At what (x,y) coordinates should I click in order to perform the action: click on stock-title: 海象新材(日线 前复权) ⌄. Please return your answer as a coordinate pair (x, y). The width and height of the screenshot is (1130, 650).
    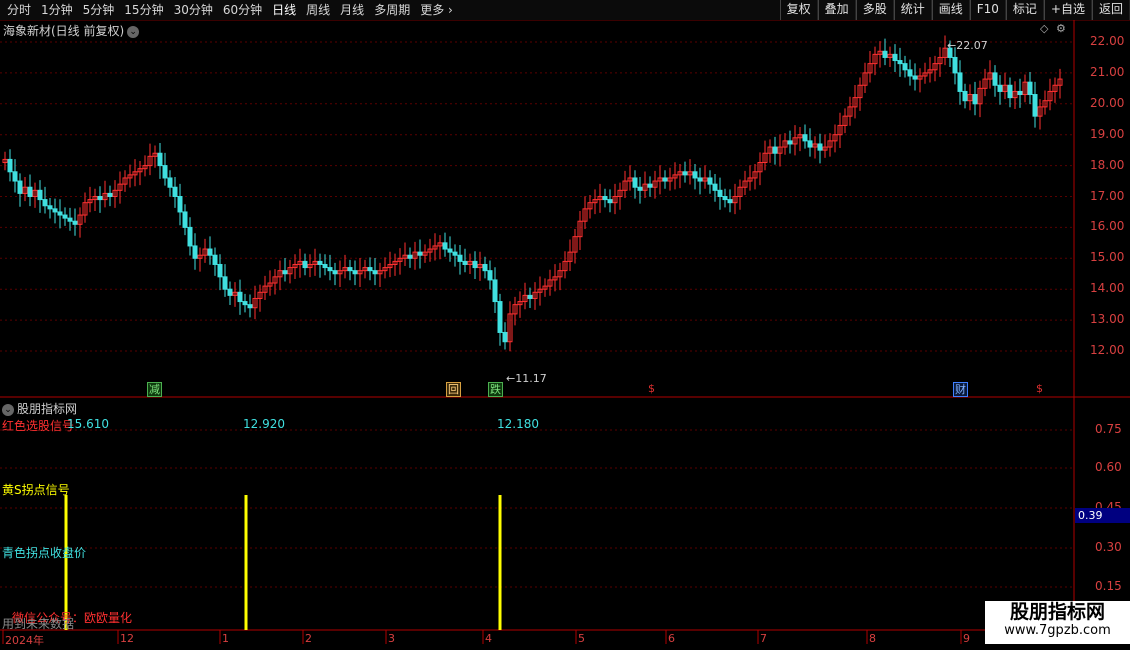
    Looking at the image, I should click on (71, 30).